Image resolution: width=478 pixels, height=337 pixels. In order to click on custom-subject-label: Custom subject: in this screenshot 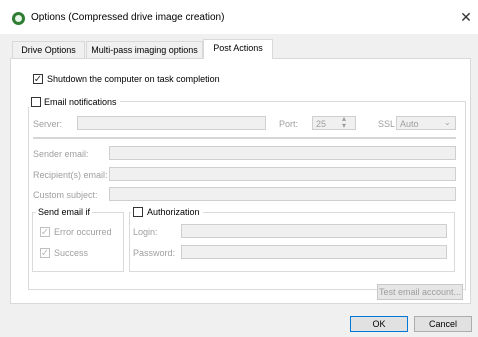, I will do `click(65, 195)`.